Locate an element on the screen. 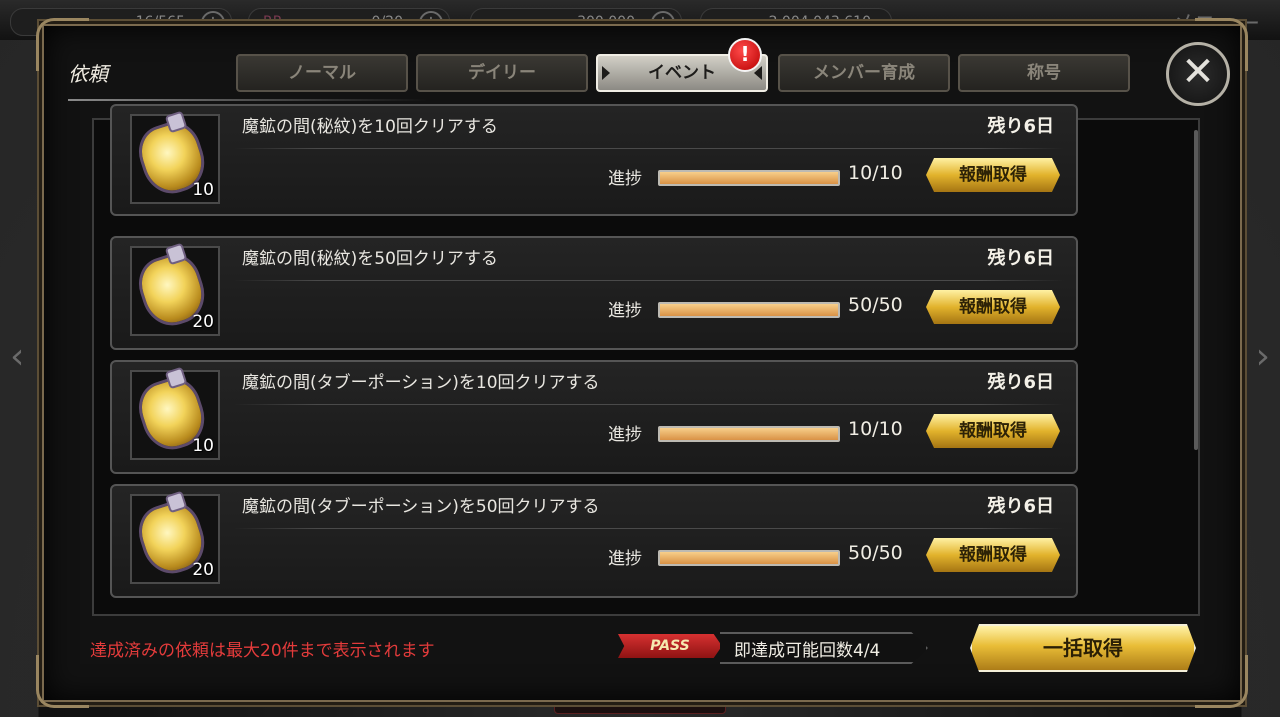 The image size is (1280, 717). instant-complete-count: 即達成可能回数4/4 is located at coordinates (807, 651).